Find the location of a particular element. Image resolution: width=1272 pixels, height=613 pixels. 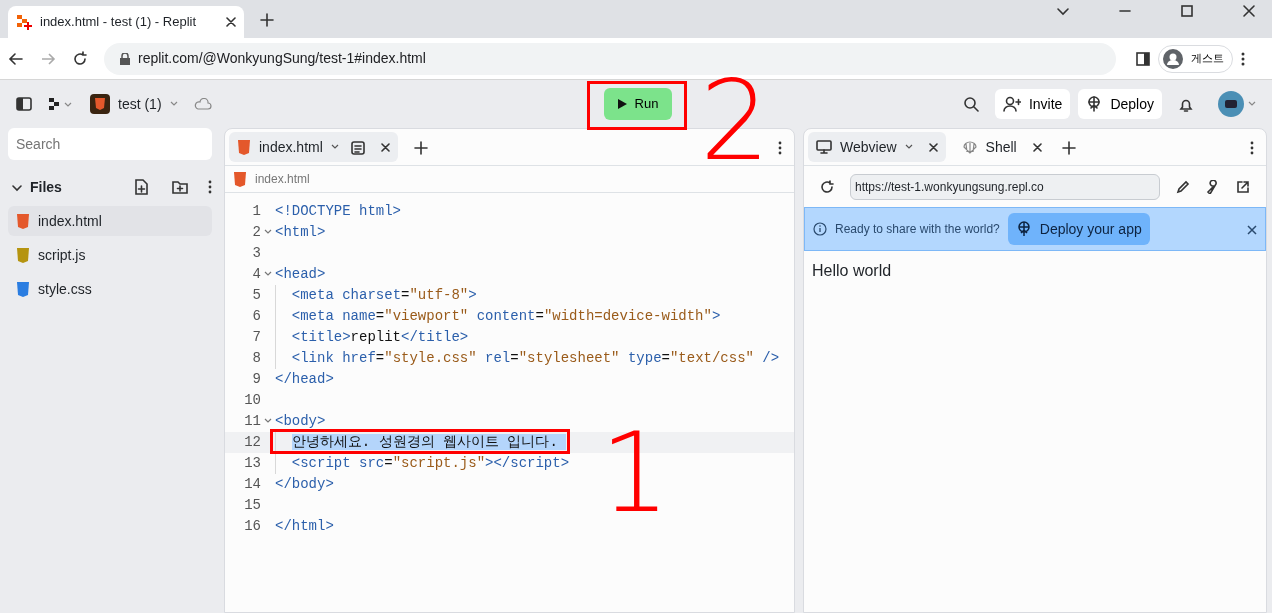

code-line: </html> is located at coordinates (304, 526).